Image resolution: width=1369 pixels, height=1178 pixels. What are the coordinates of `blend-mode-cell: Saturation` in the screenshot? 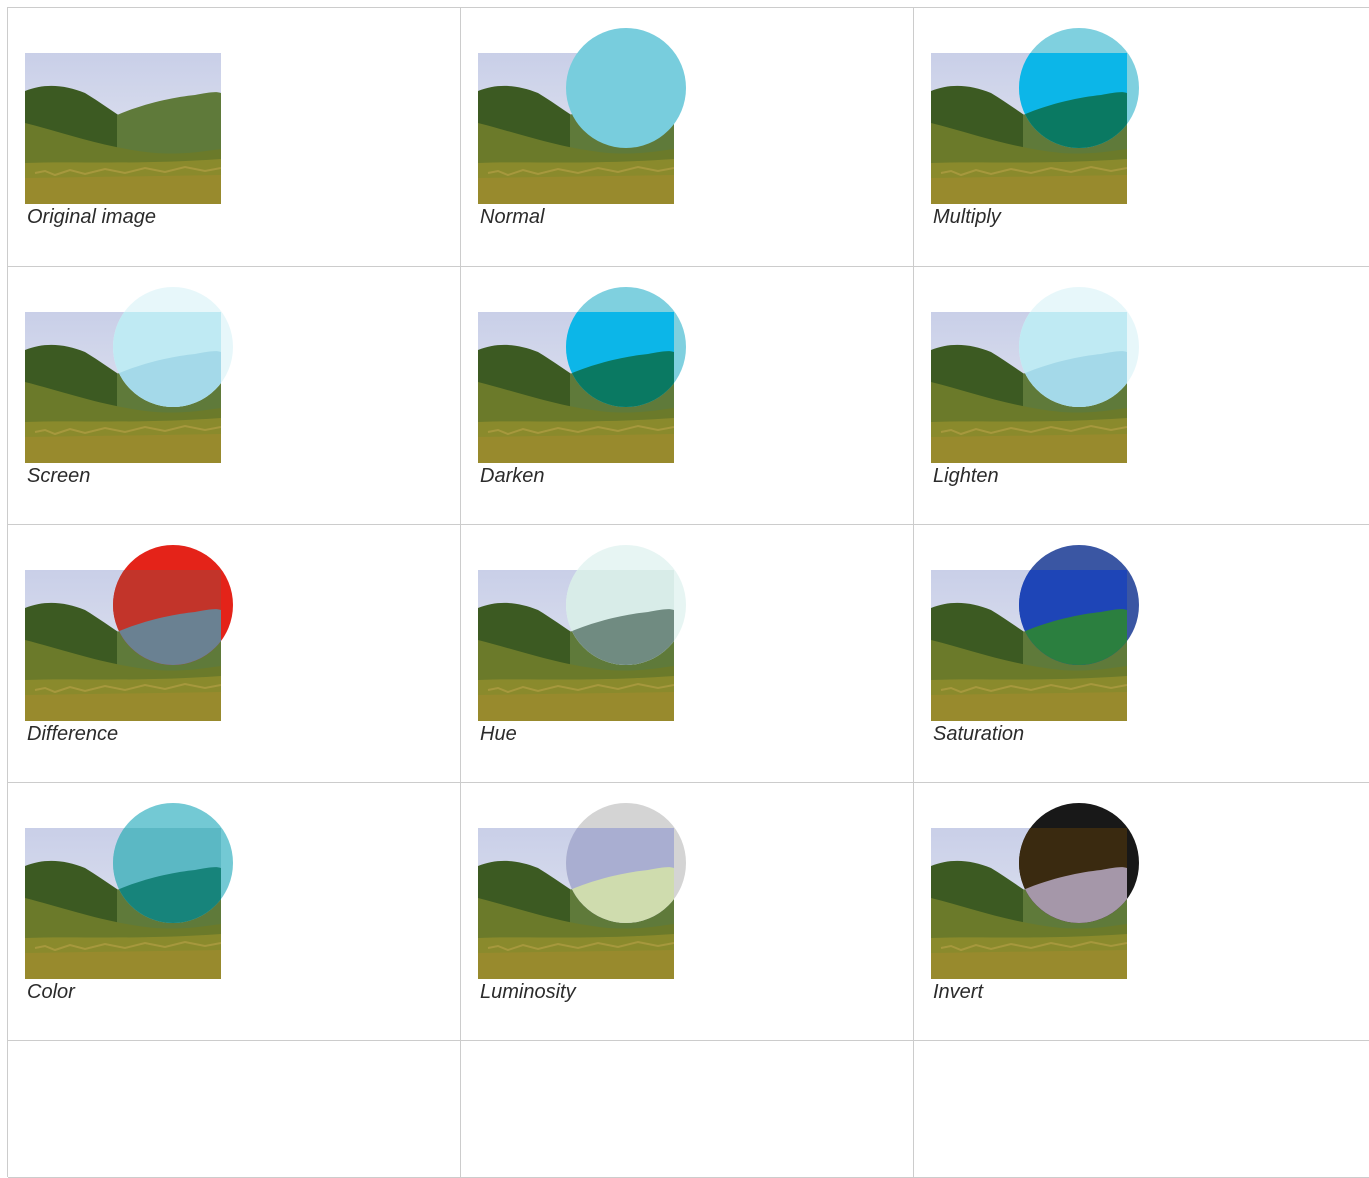 It's located at (1141, 654).